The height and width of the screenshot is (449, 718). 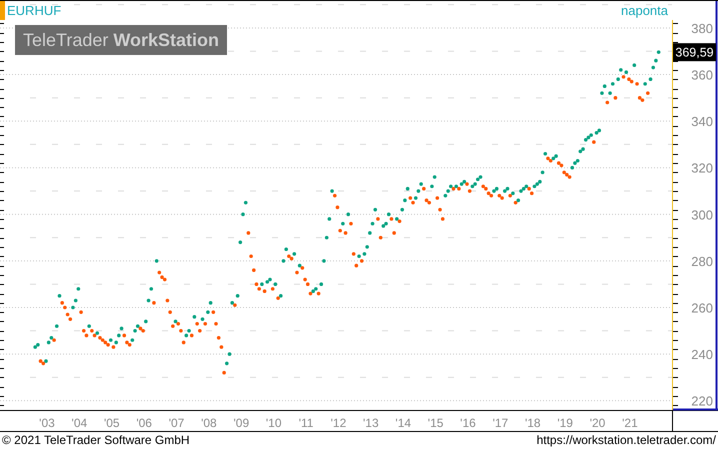 I want to click on axis-label: '07, so click(x=176, y=423).